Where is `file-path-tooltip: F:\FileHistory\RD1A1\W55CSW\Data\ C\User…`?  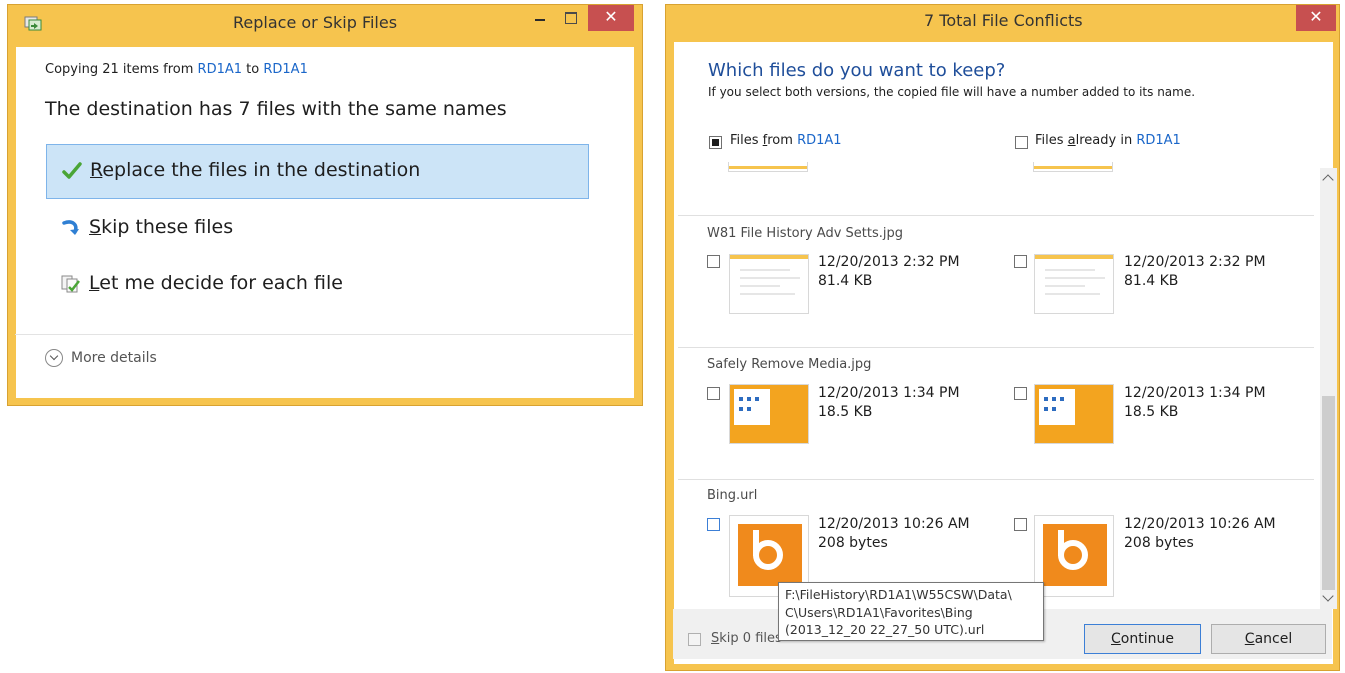
file-path-tooltip: F:\FileHistory\RD1A1\W55CSW\Data\ C\User… is located at coordinates (911, 611).